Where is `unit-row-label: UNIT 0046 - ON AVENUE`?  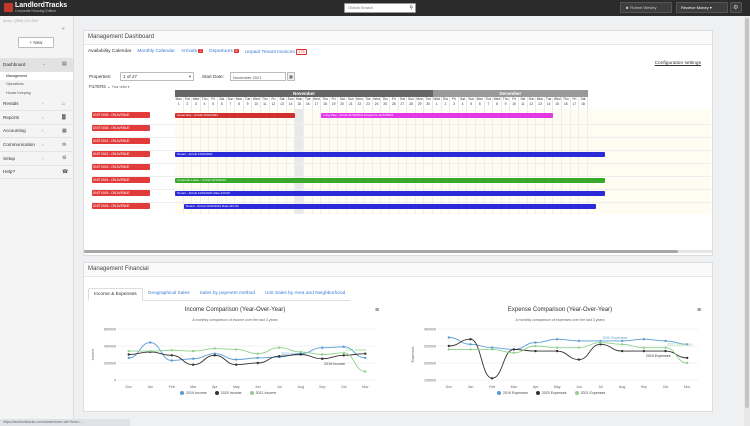
unit-row-label: UNIT 0046 - ON AVENUE is located at coordinates (121, 206).